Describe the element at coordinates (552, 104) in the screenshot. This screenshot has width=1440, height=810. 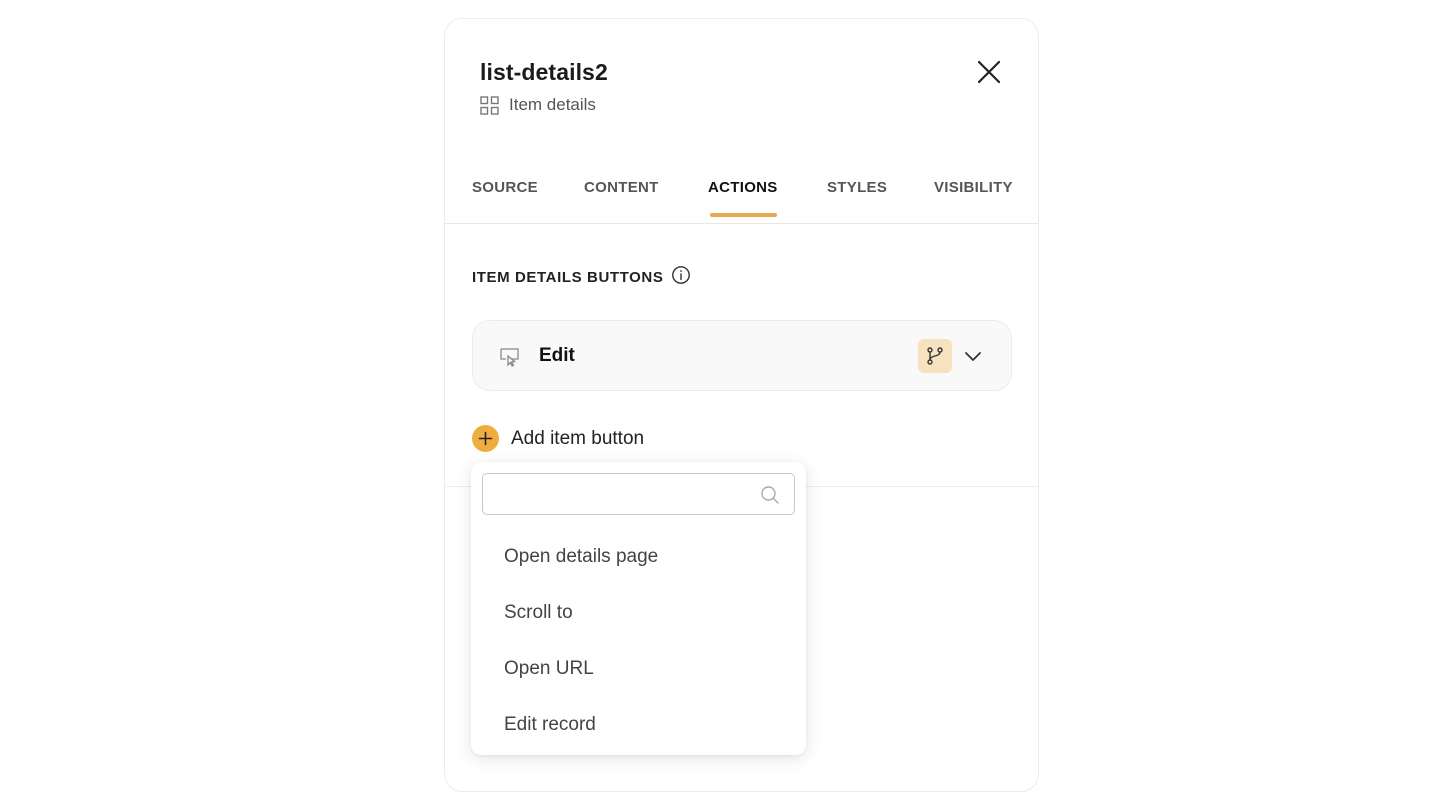
I see `panel-subtitle-label: Item details` at that location.